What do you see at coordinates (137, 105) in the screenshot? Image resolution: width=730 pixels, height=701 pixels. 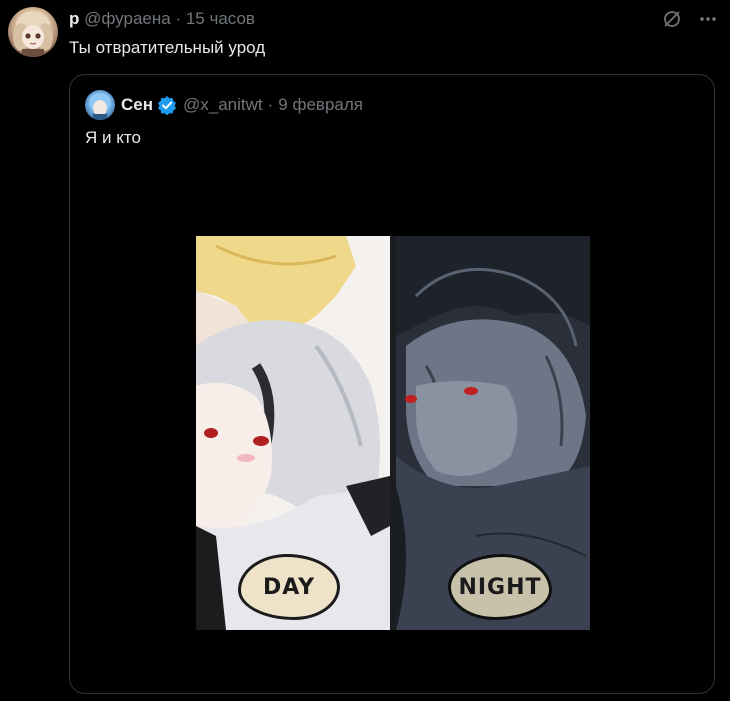 I see `quoted-author-name: Сен` at bounding box center [137, 105].